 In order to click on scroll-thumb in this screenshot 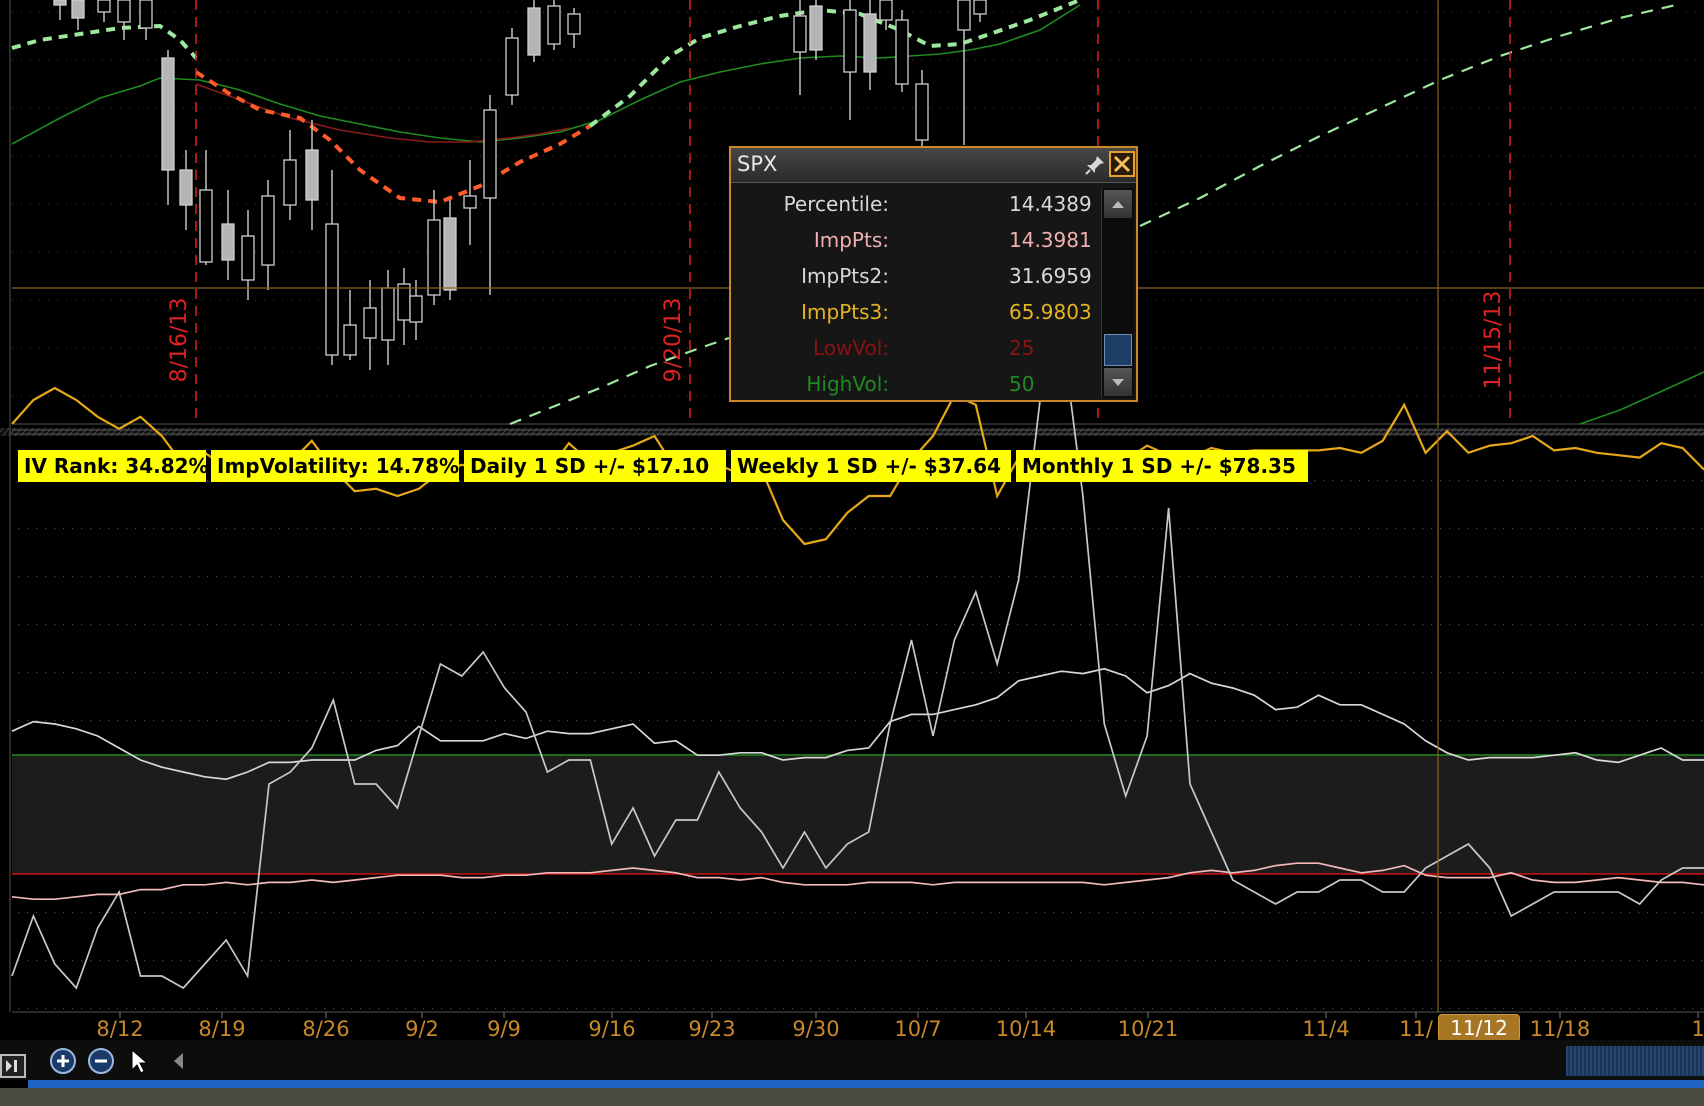, I will do `click(1118, 350)`.